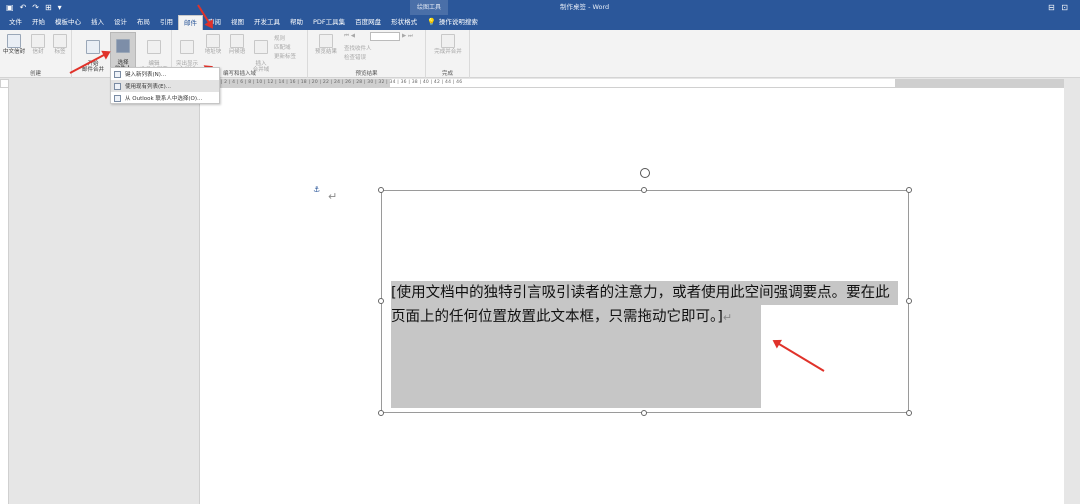 This screenshot has height=504, width=1080. I want to click on paragraph-mark: ↵, so click(333, 196).